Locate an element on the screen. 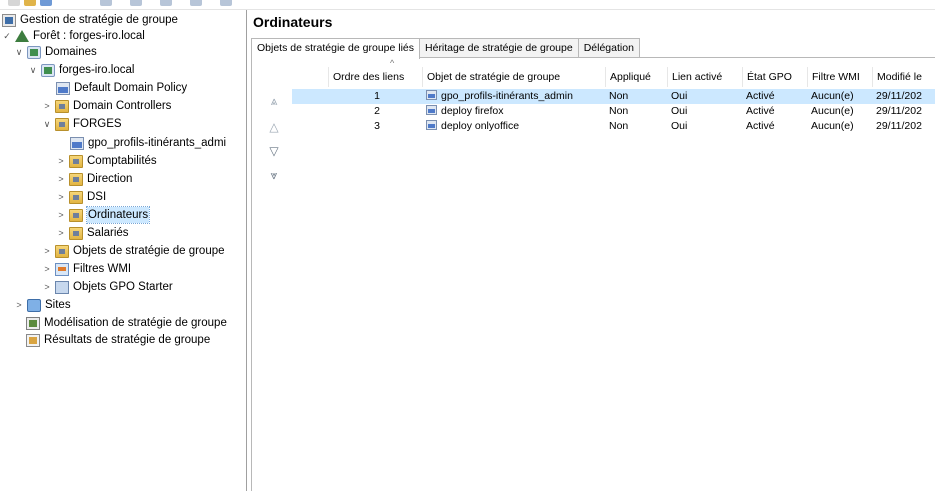  forest-icon is located at coordinates (22, 36).